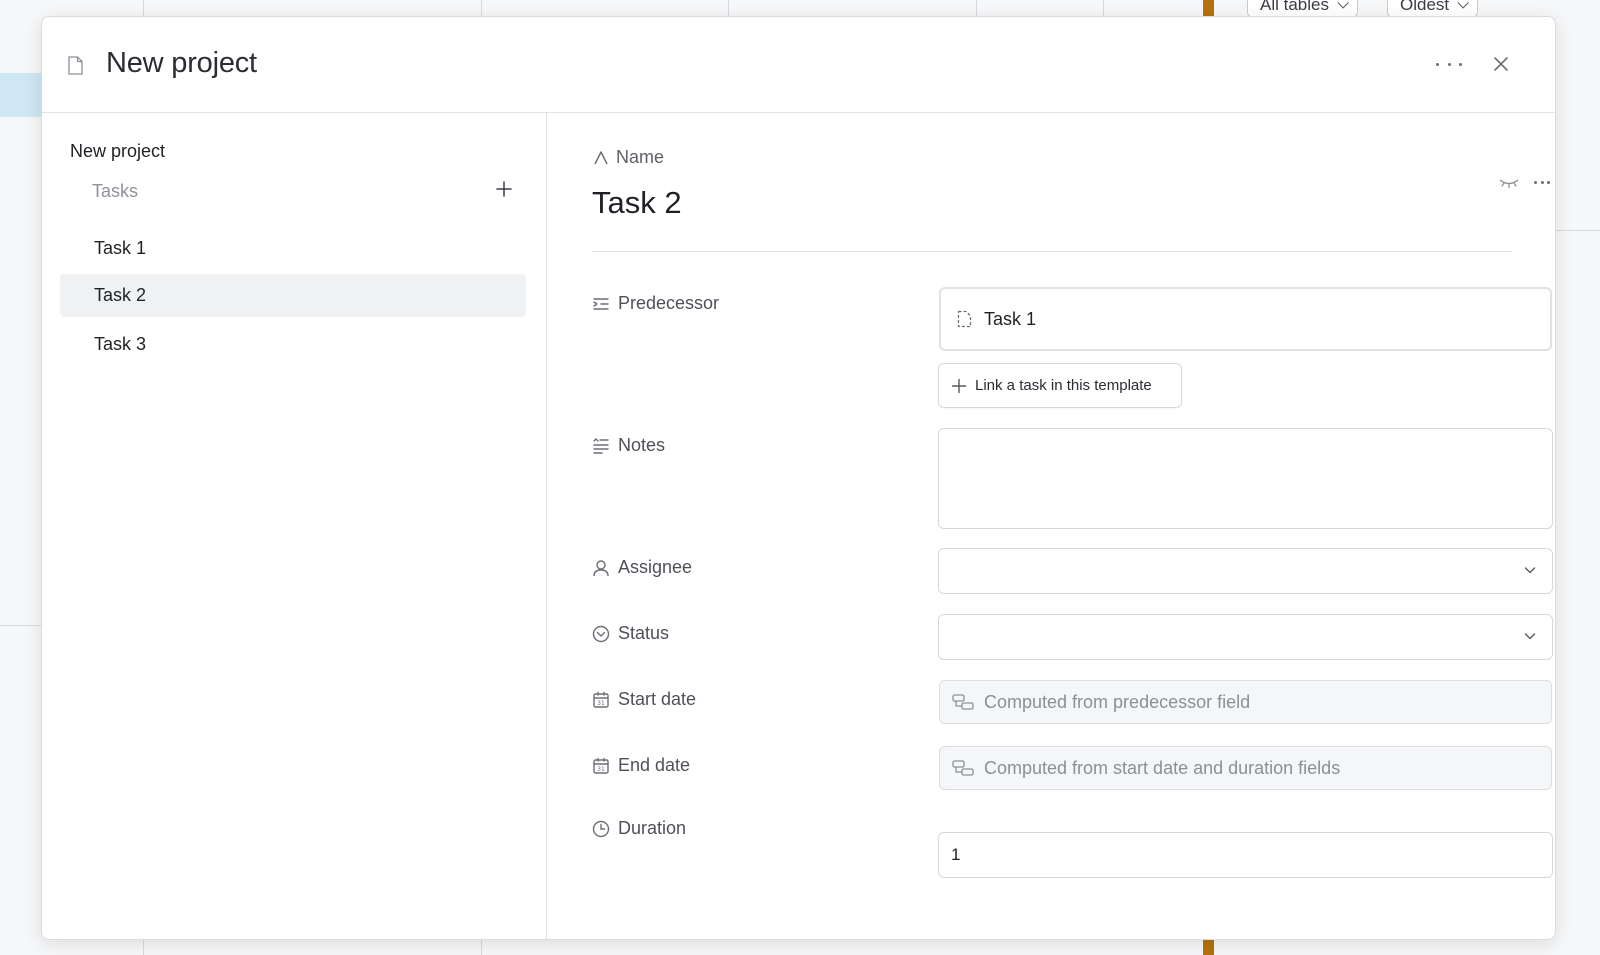  Describe the element at coordinates (293, 295) in the screenshot. I see `task-list-item-selected: Task 2` at that location.